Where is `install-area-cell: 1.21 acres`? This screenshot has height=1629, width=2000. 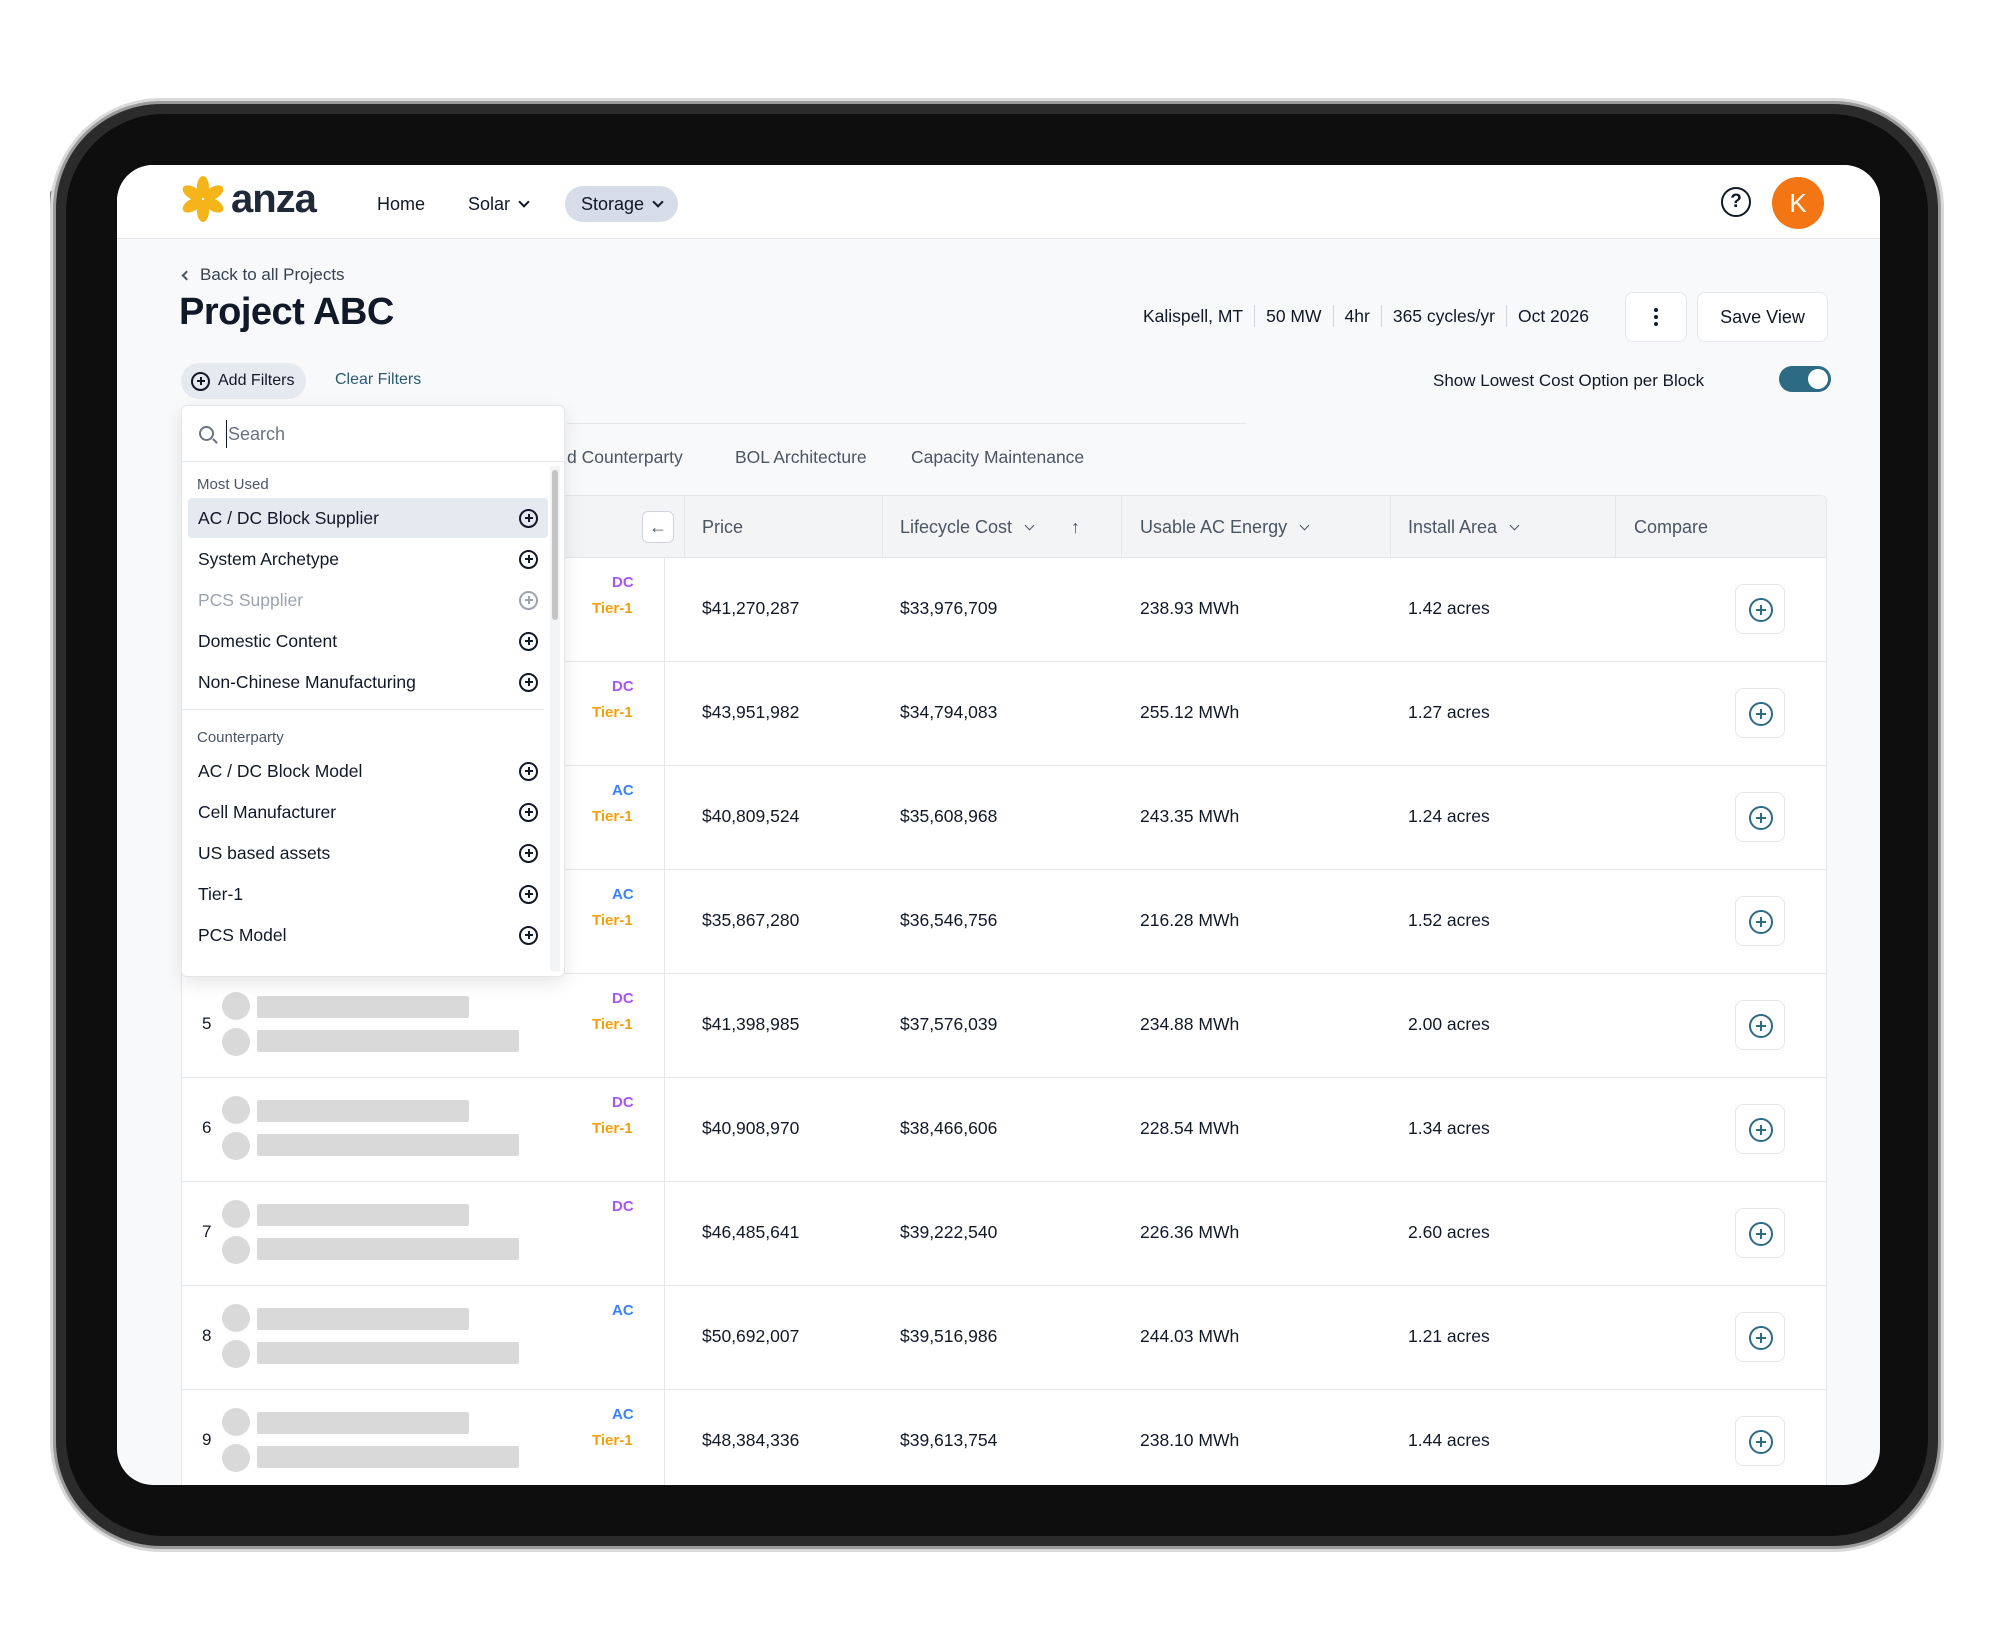
install-area-cell: 1.21 acres is located at coordinates (1449, 1336).